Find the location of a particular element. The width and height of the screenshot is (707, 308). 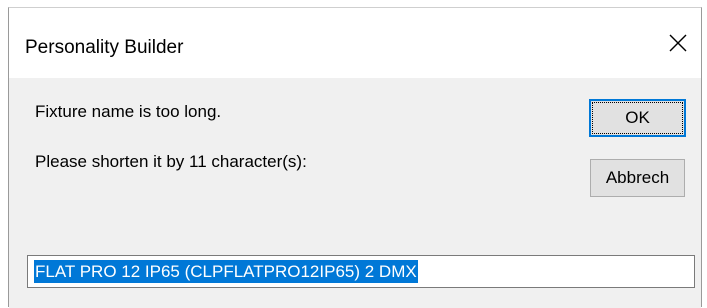

message-line-2: Please shorten it by 11 character(s): is located at coordinates (171, 161).